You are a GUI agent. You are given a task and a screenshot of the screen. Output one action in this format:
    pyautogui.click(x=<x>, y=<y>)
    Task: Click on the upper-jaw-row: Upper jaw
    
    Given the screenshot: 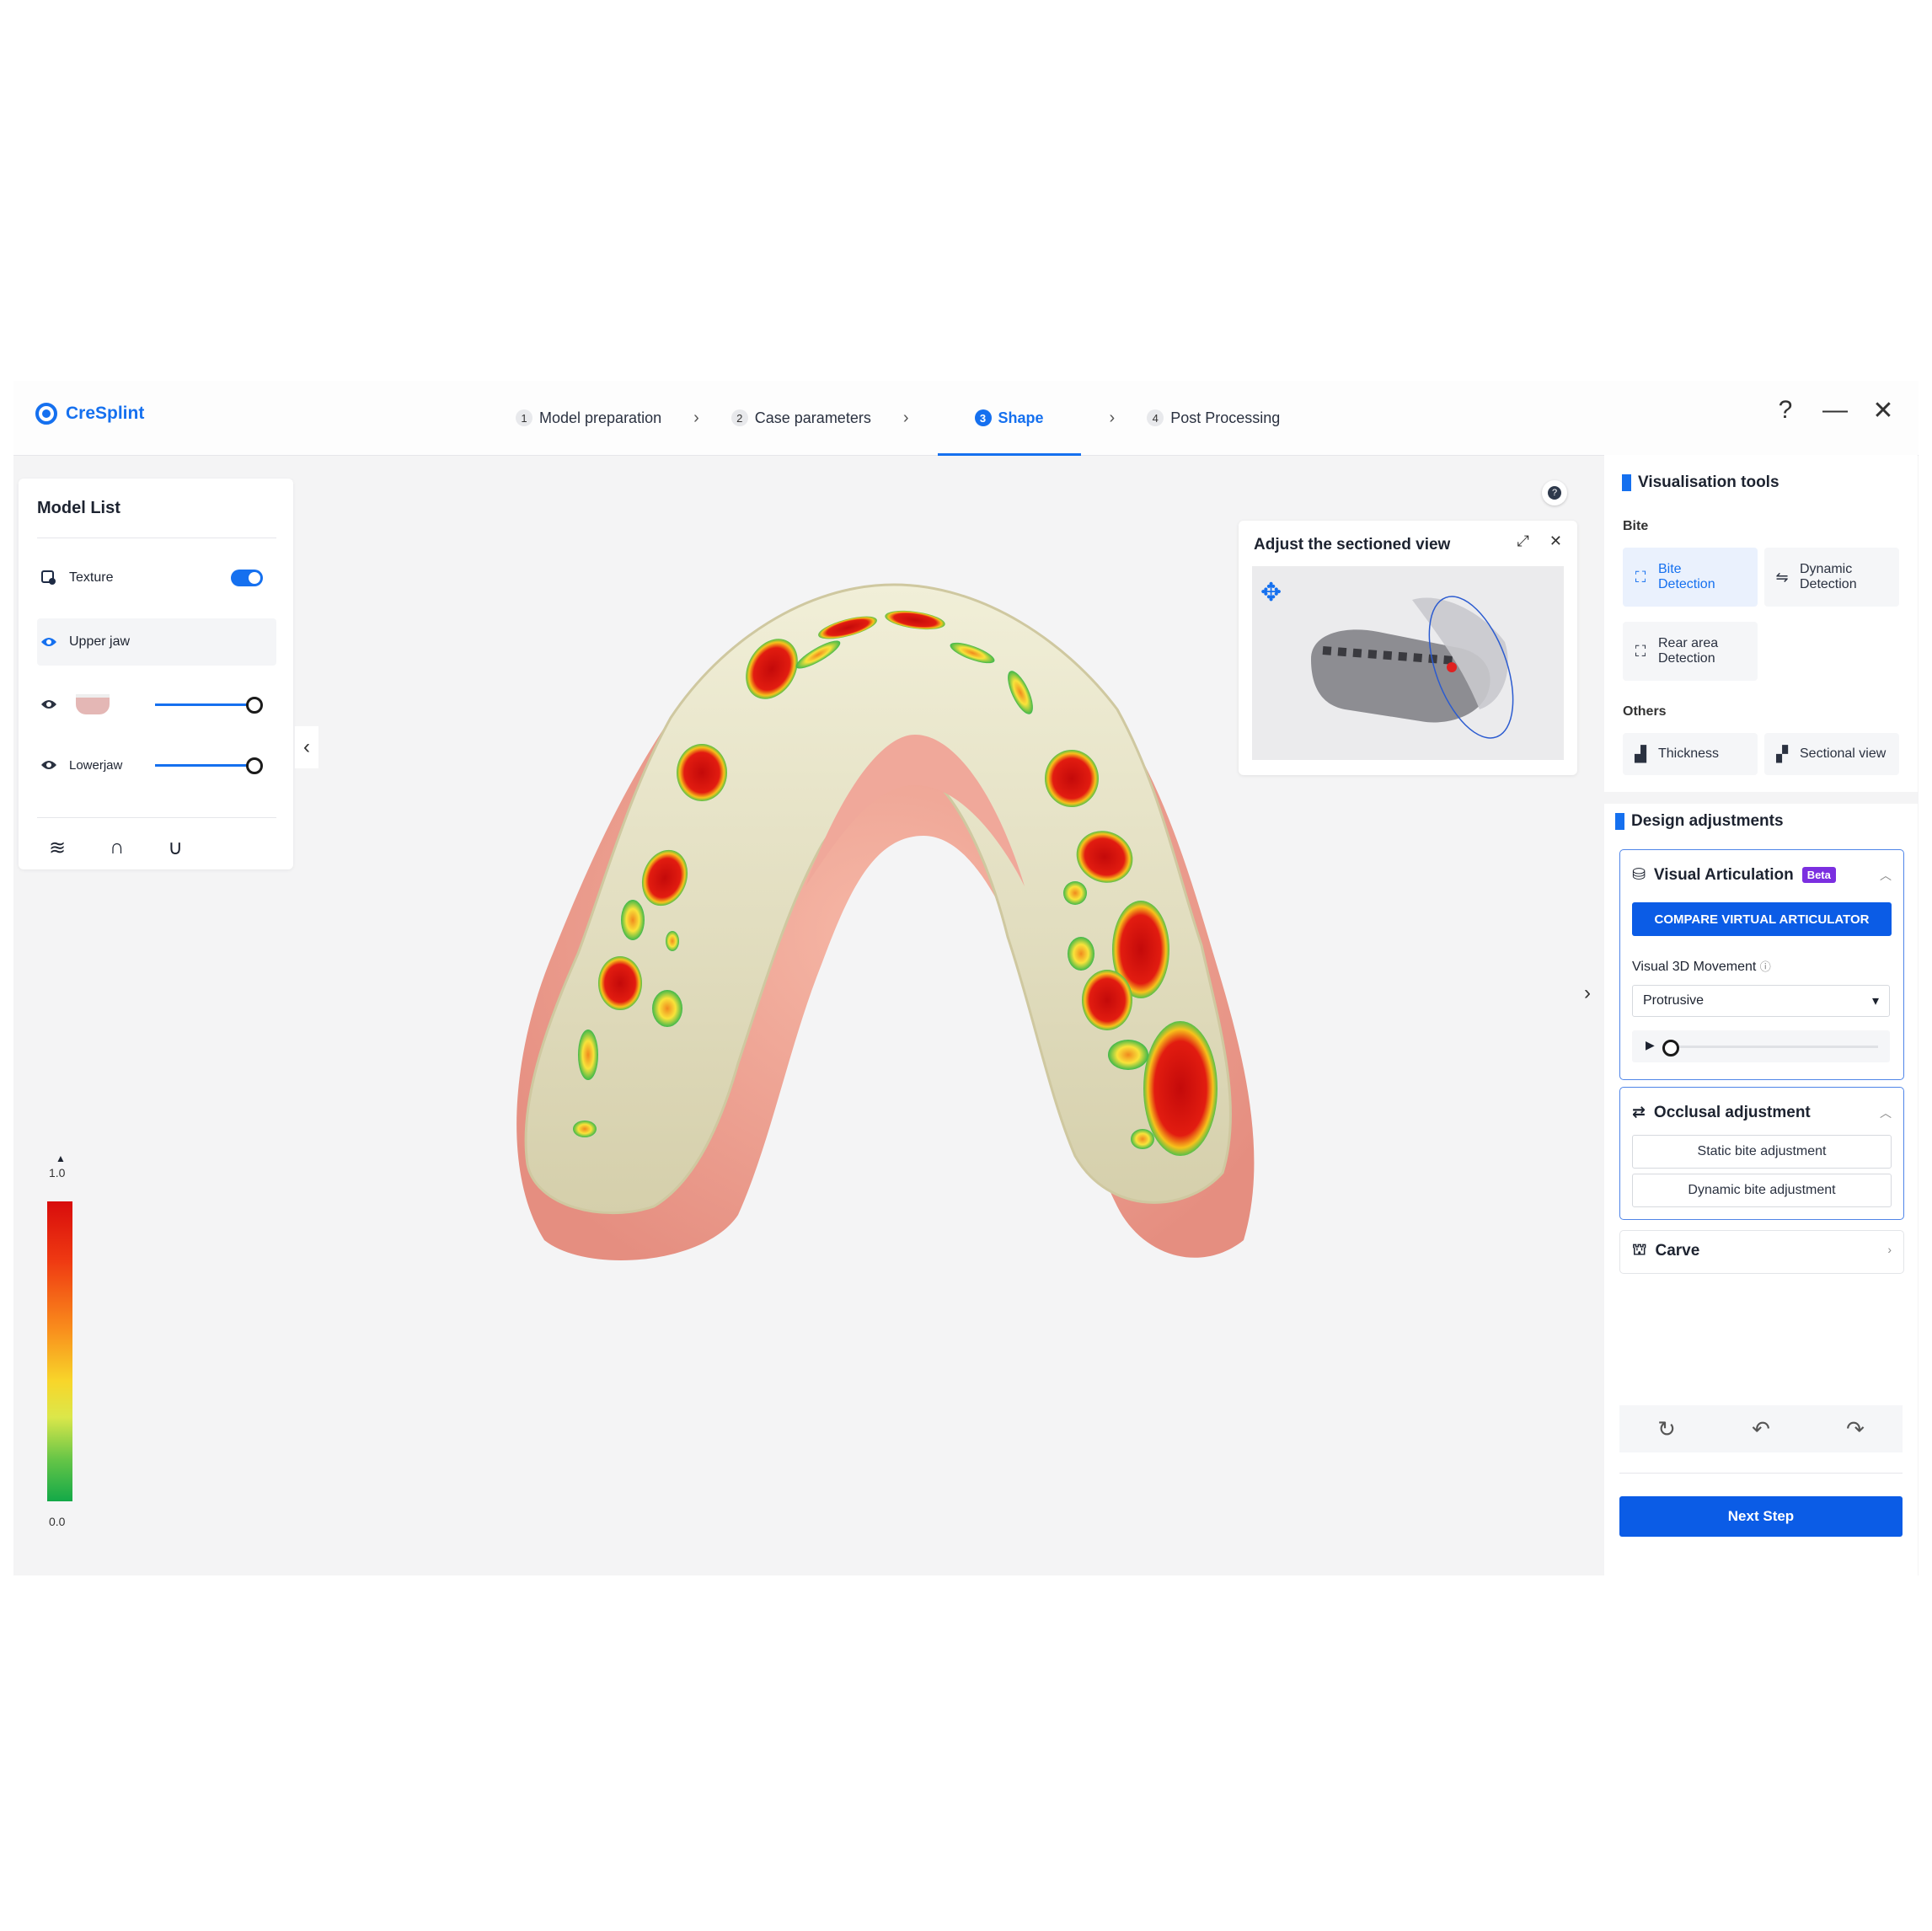 What is the action you would take?
    pyautogui.click(x=156, y=642)
    